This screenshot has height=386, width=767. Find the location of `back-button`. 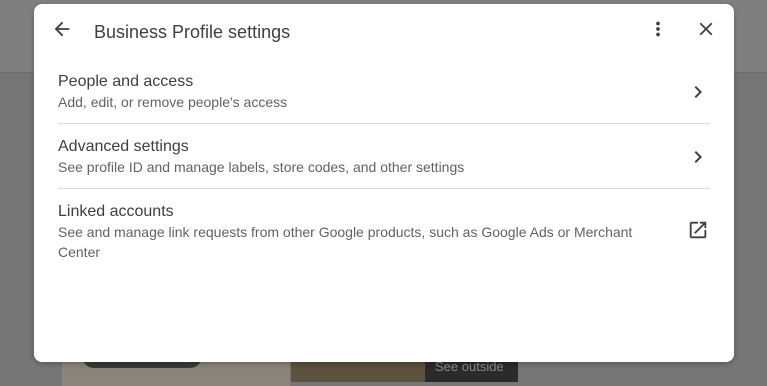

back-button is located at coordinates (62, 31).